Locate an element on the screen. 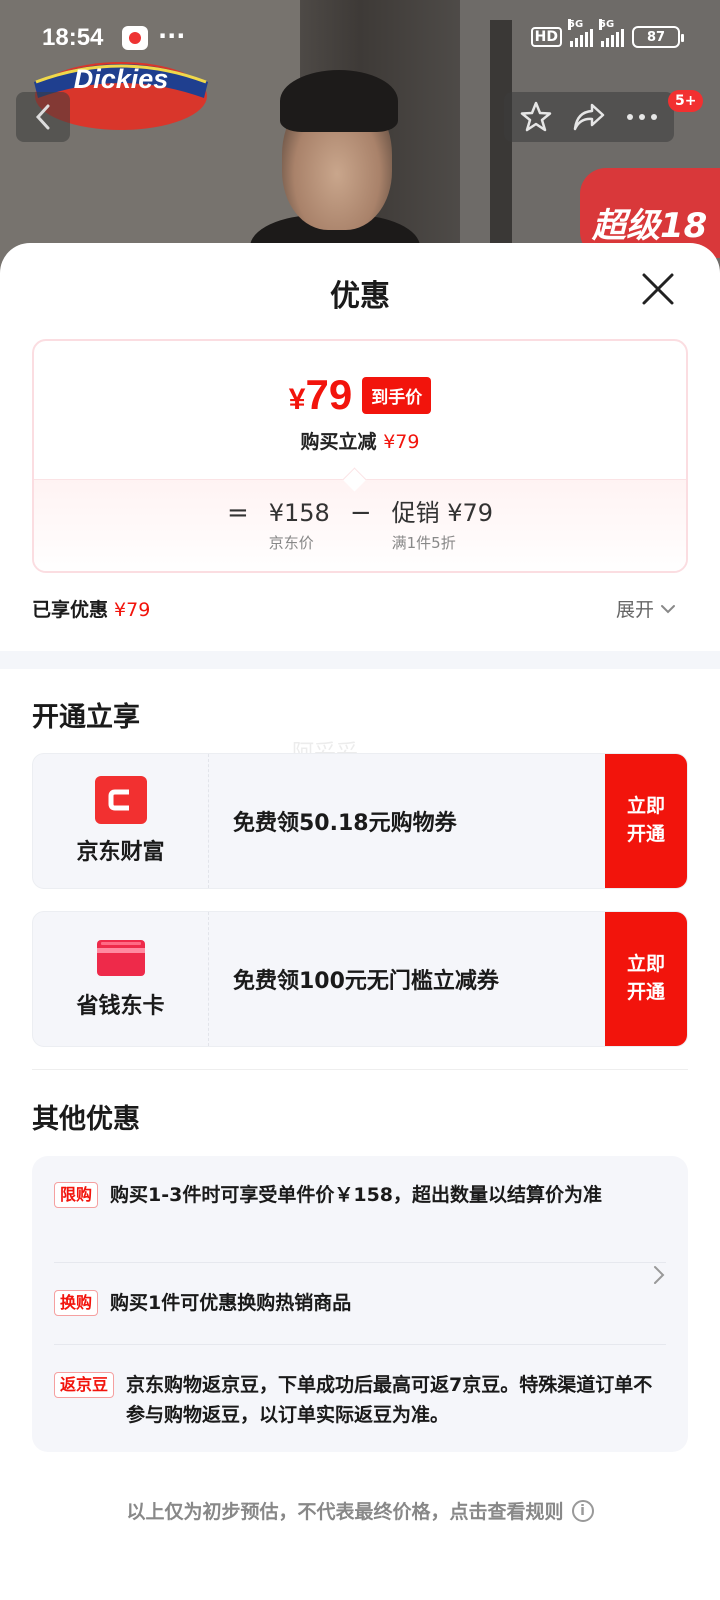  chevron-left-icon is located at coordinates (42, 117).